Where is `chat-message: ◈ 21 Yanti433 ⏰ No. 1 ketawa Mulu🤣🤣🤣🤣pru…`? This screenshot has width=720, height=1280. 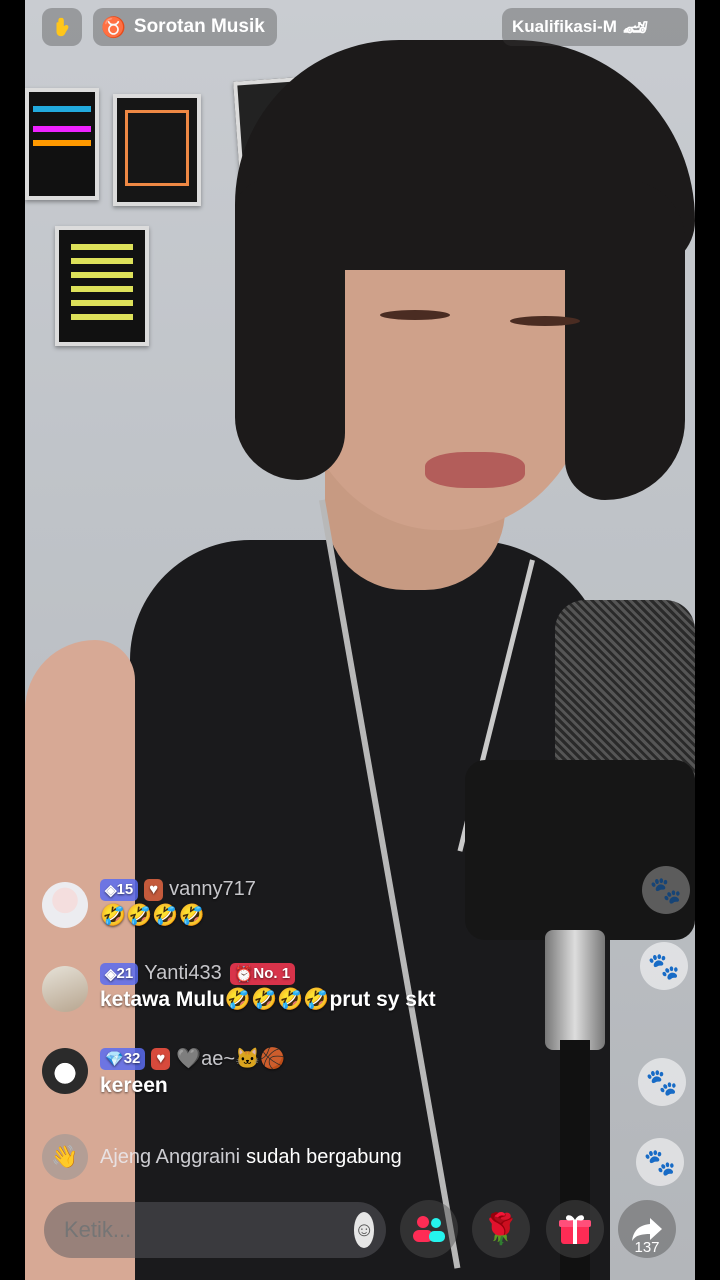 chat-message: ◈ 21 Yanti433 ⏰ No. 1 ketawa Mulu🤣🤣🤣🤣pru… is located at coordinates (268, 987).